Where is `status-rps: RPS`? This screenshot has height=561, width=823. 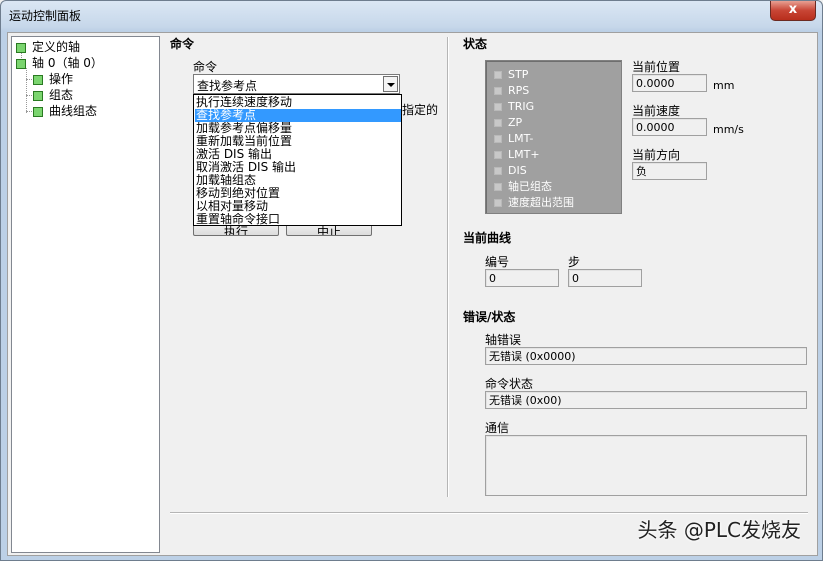
status-rps: RPS is located at coordinates (511, 90).